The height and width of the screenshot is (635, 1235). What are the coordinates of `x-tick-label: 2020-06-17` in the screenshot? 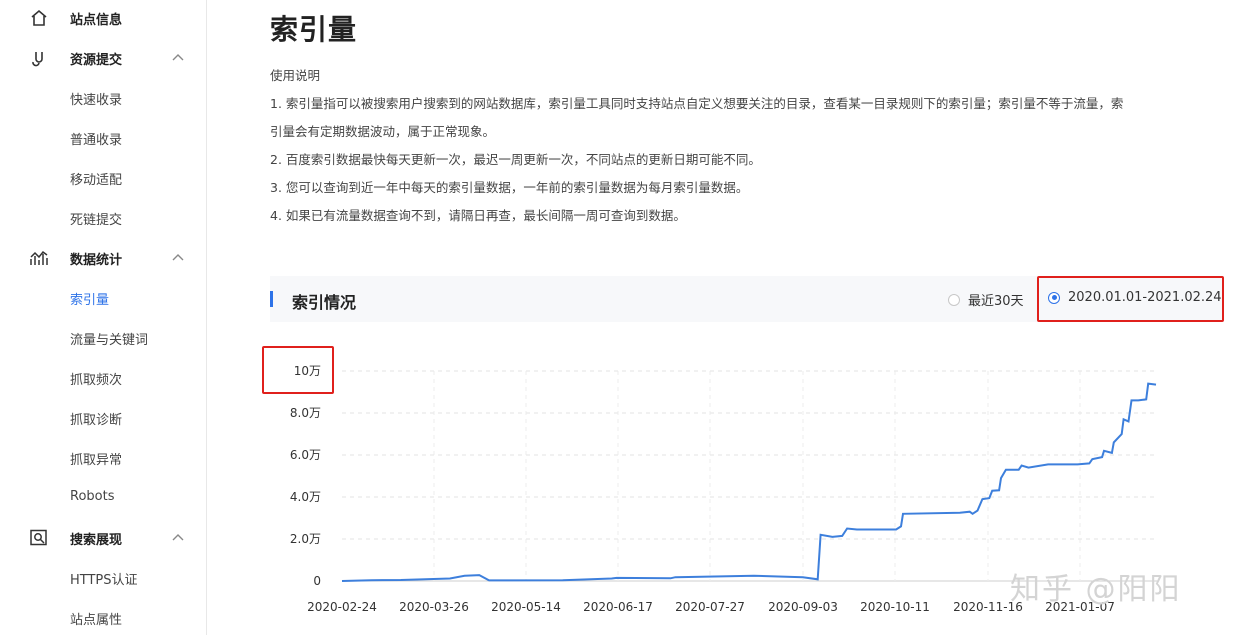 It's located at (618, 607).